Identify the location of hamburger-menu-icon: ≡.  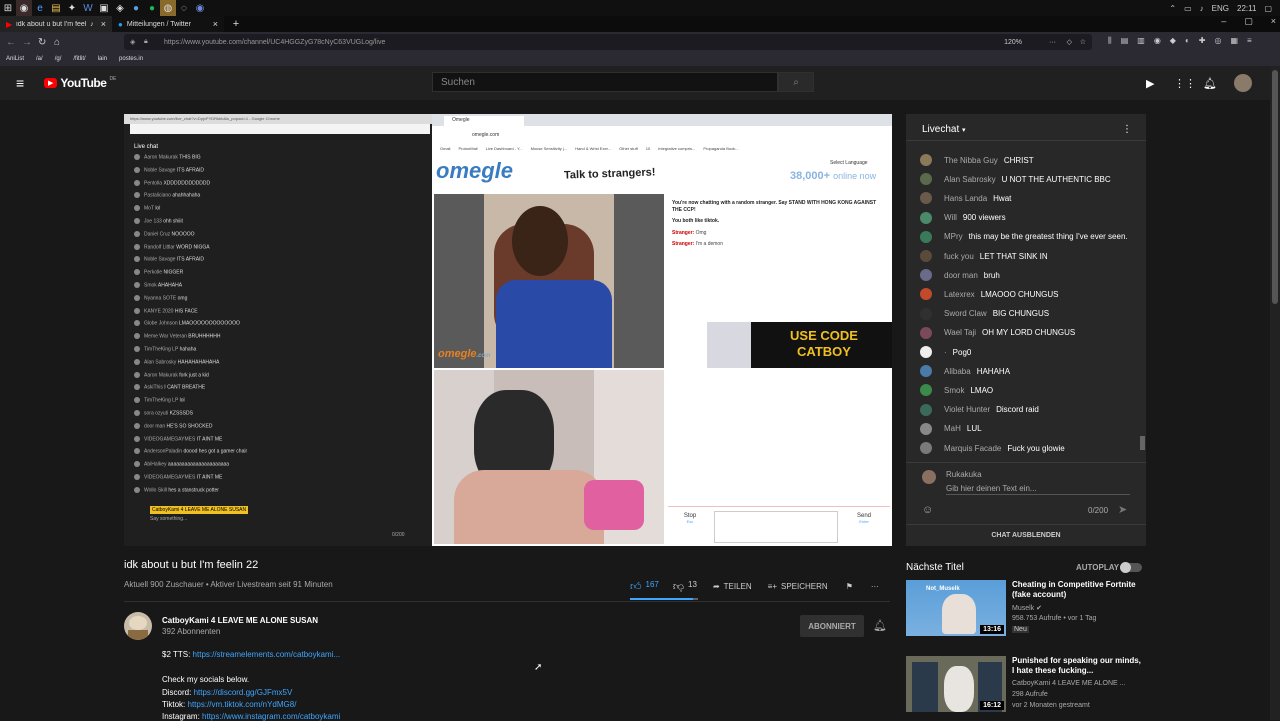
(20, 83).